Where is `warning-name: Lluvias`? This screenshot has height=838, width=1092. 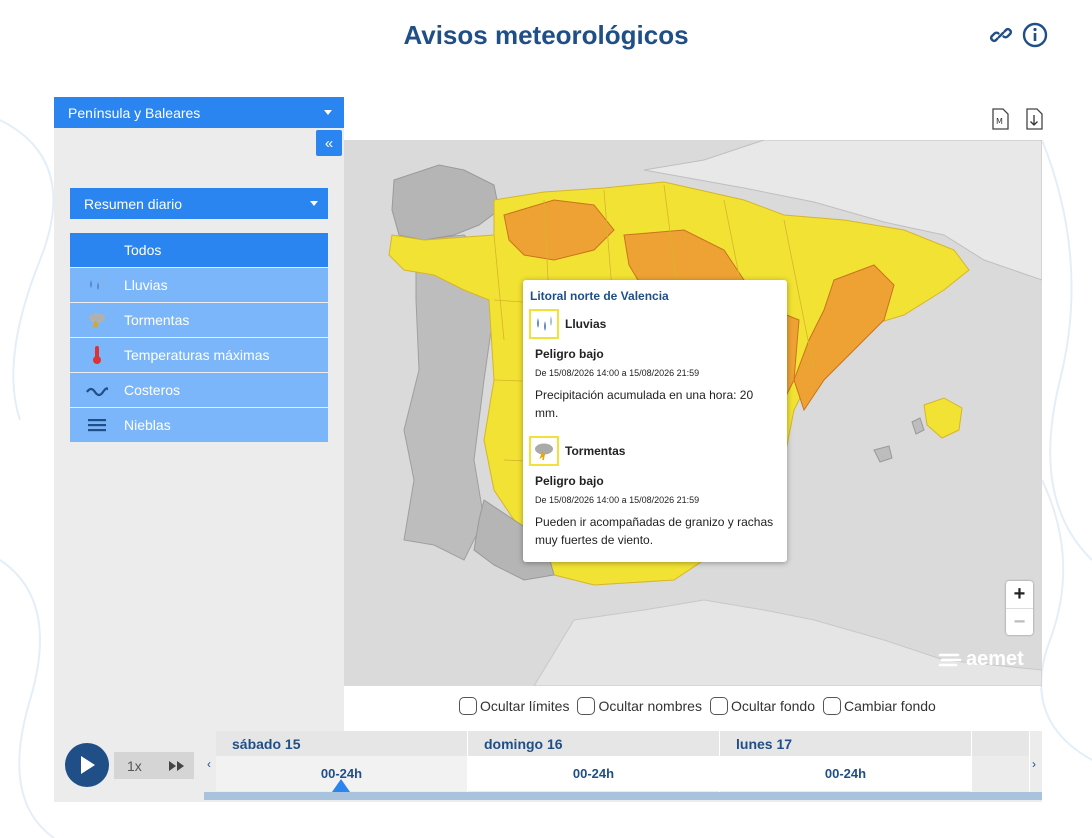 warning-name: Lluvias is located at coordinates (586, 324).